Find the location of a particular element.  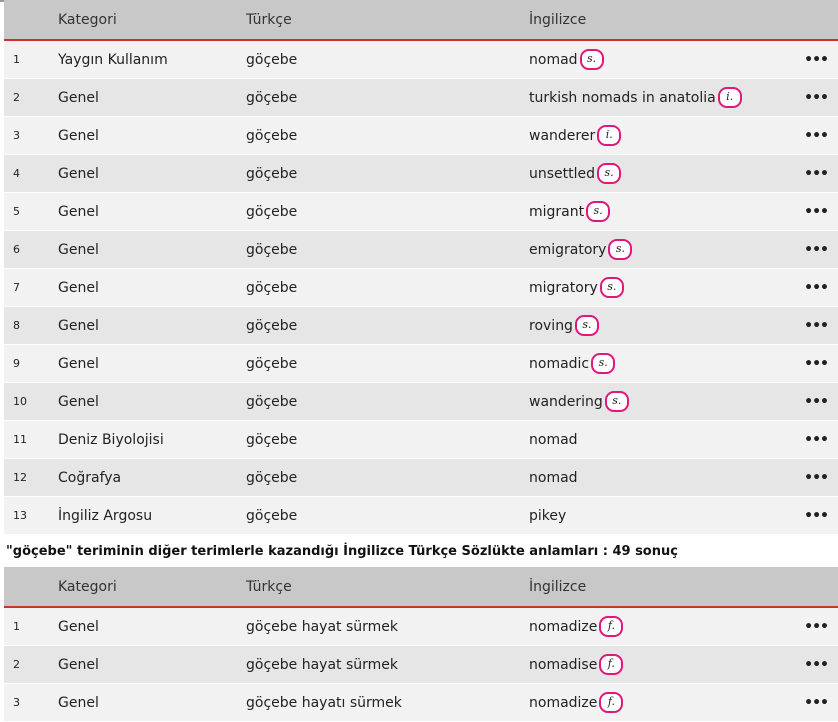

table-row: 8 Genel göçebe roving s. ••• is located at coordinates (421, 326).